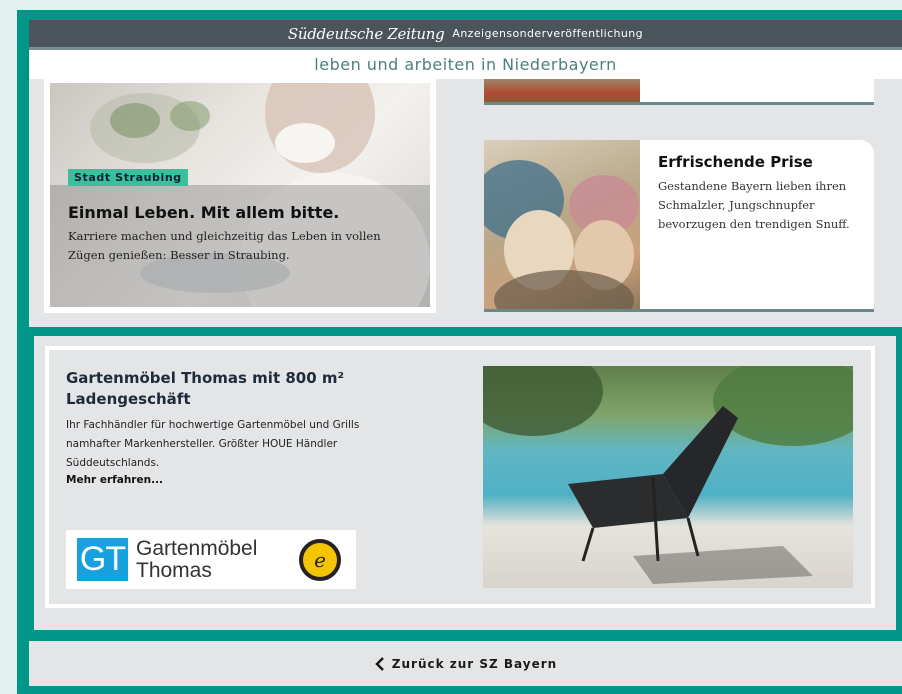  Describe the element at coordinates (690, 495) in the screenshot. I see `lounge-chair-graphic` at that location.